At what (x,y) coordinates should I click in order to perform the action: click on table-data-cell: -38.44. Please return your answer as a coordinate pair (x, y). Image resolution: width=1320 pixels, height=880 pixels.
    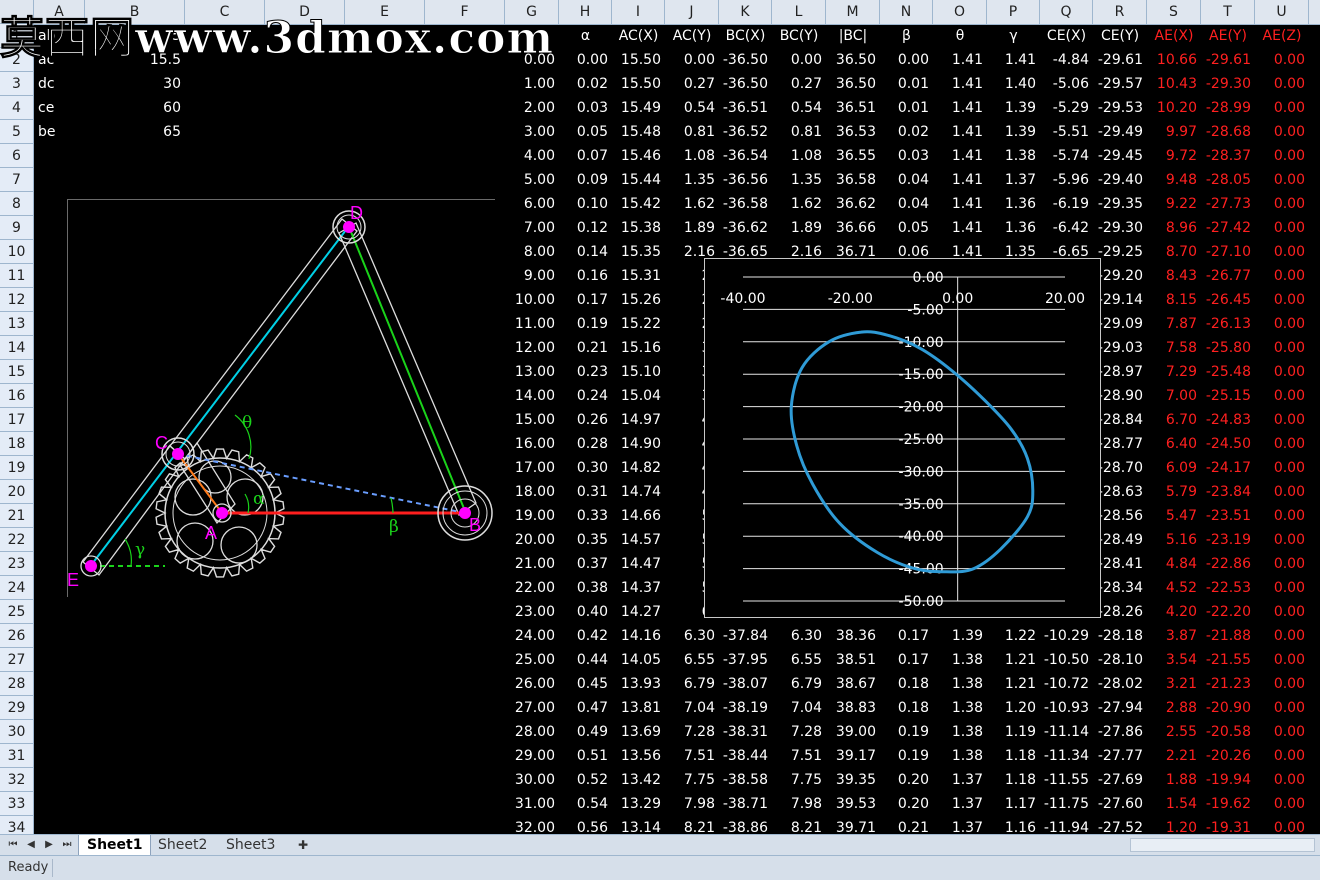
    Looking at the image, I should click on (745, 756).